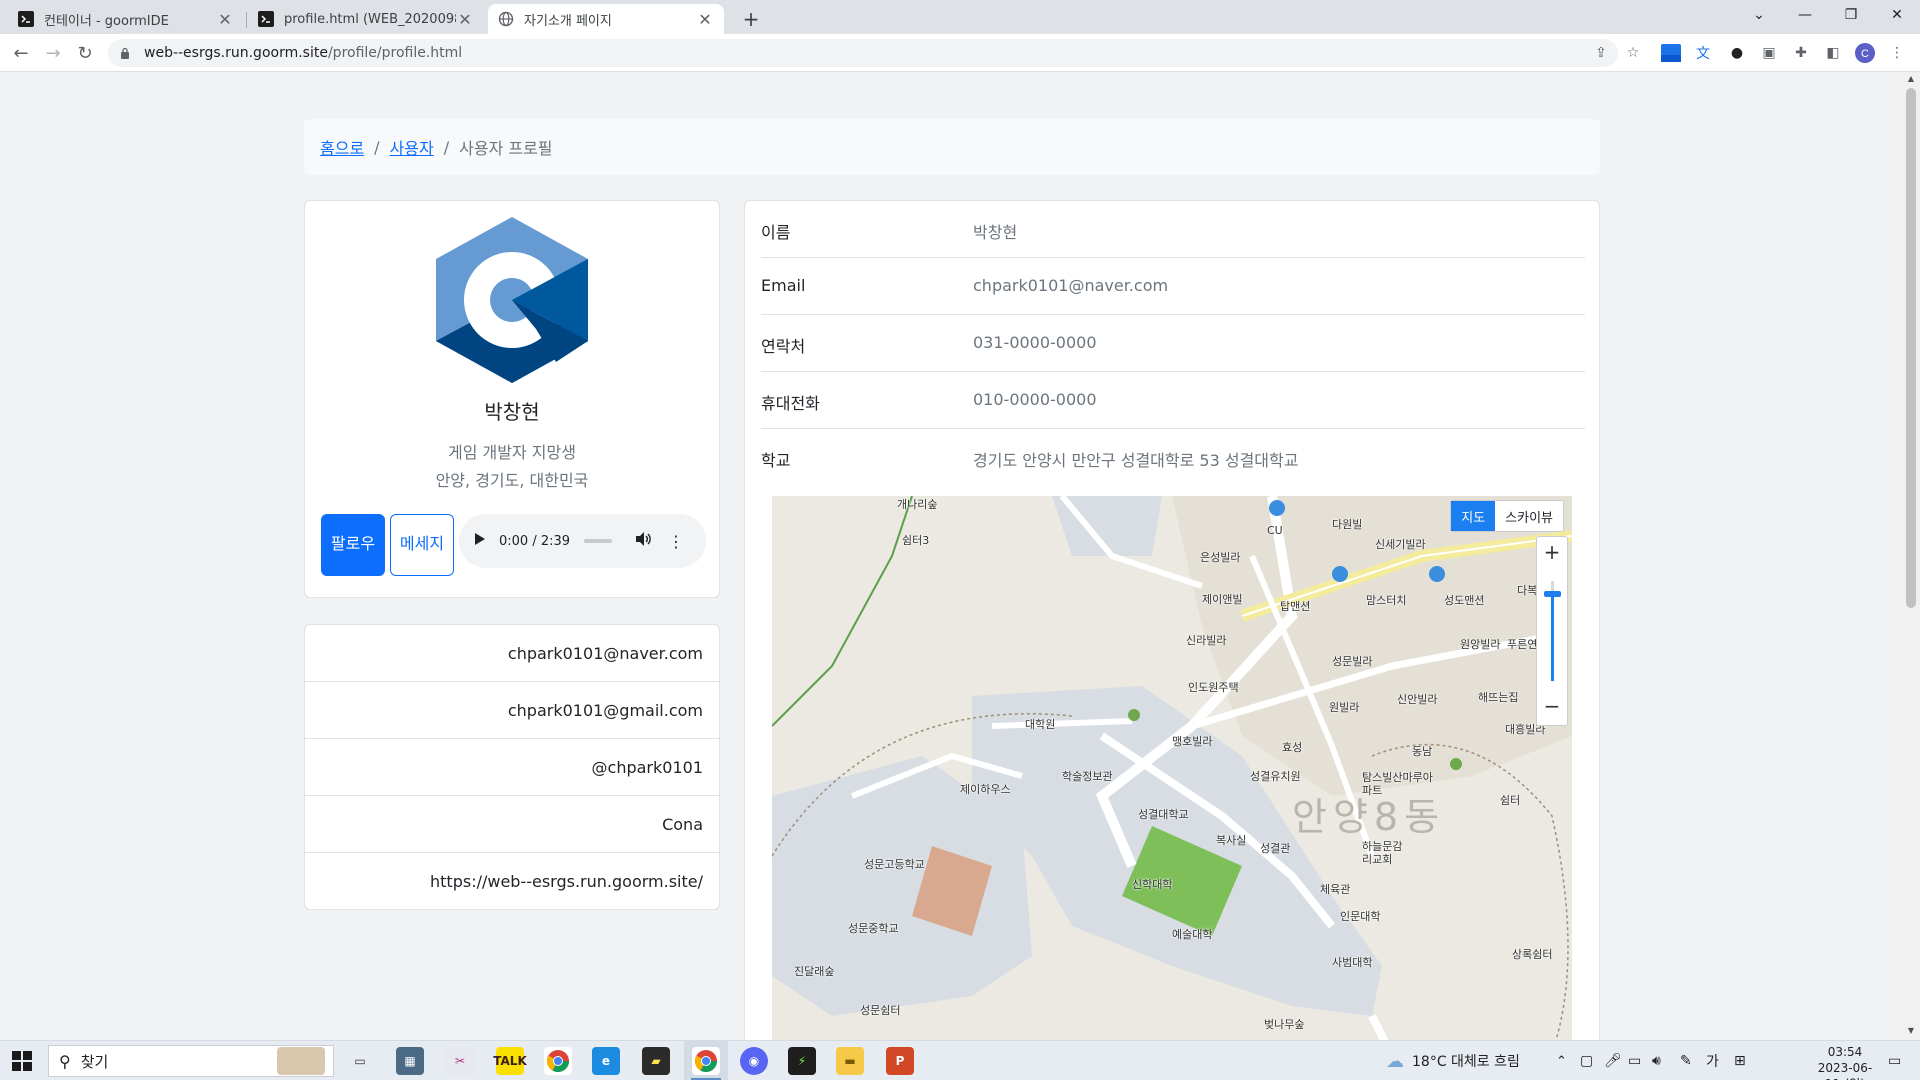 The width and height of the screenshot is (1920, 1080). I want to click on translate-icon: 文, so click(1703, 53).